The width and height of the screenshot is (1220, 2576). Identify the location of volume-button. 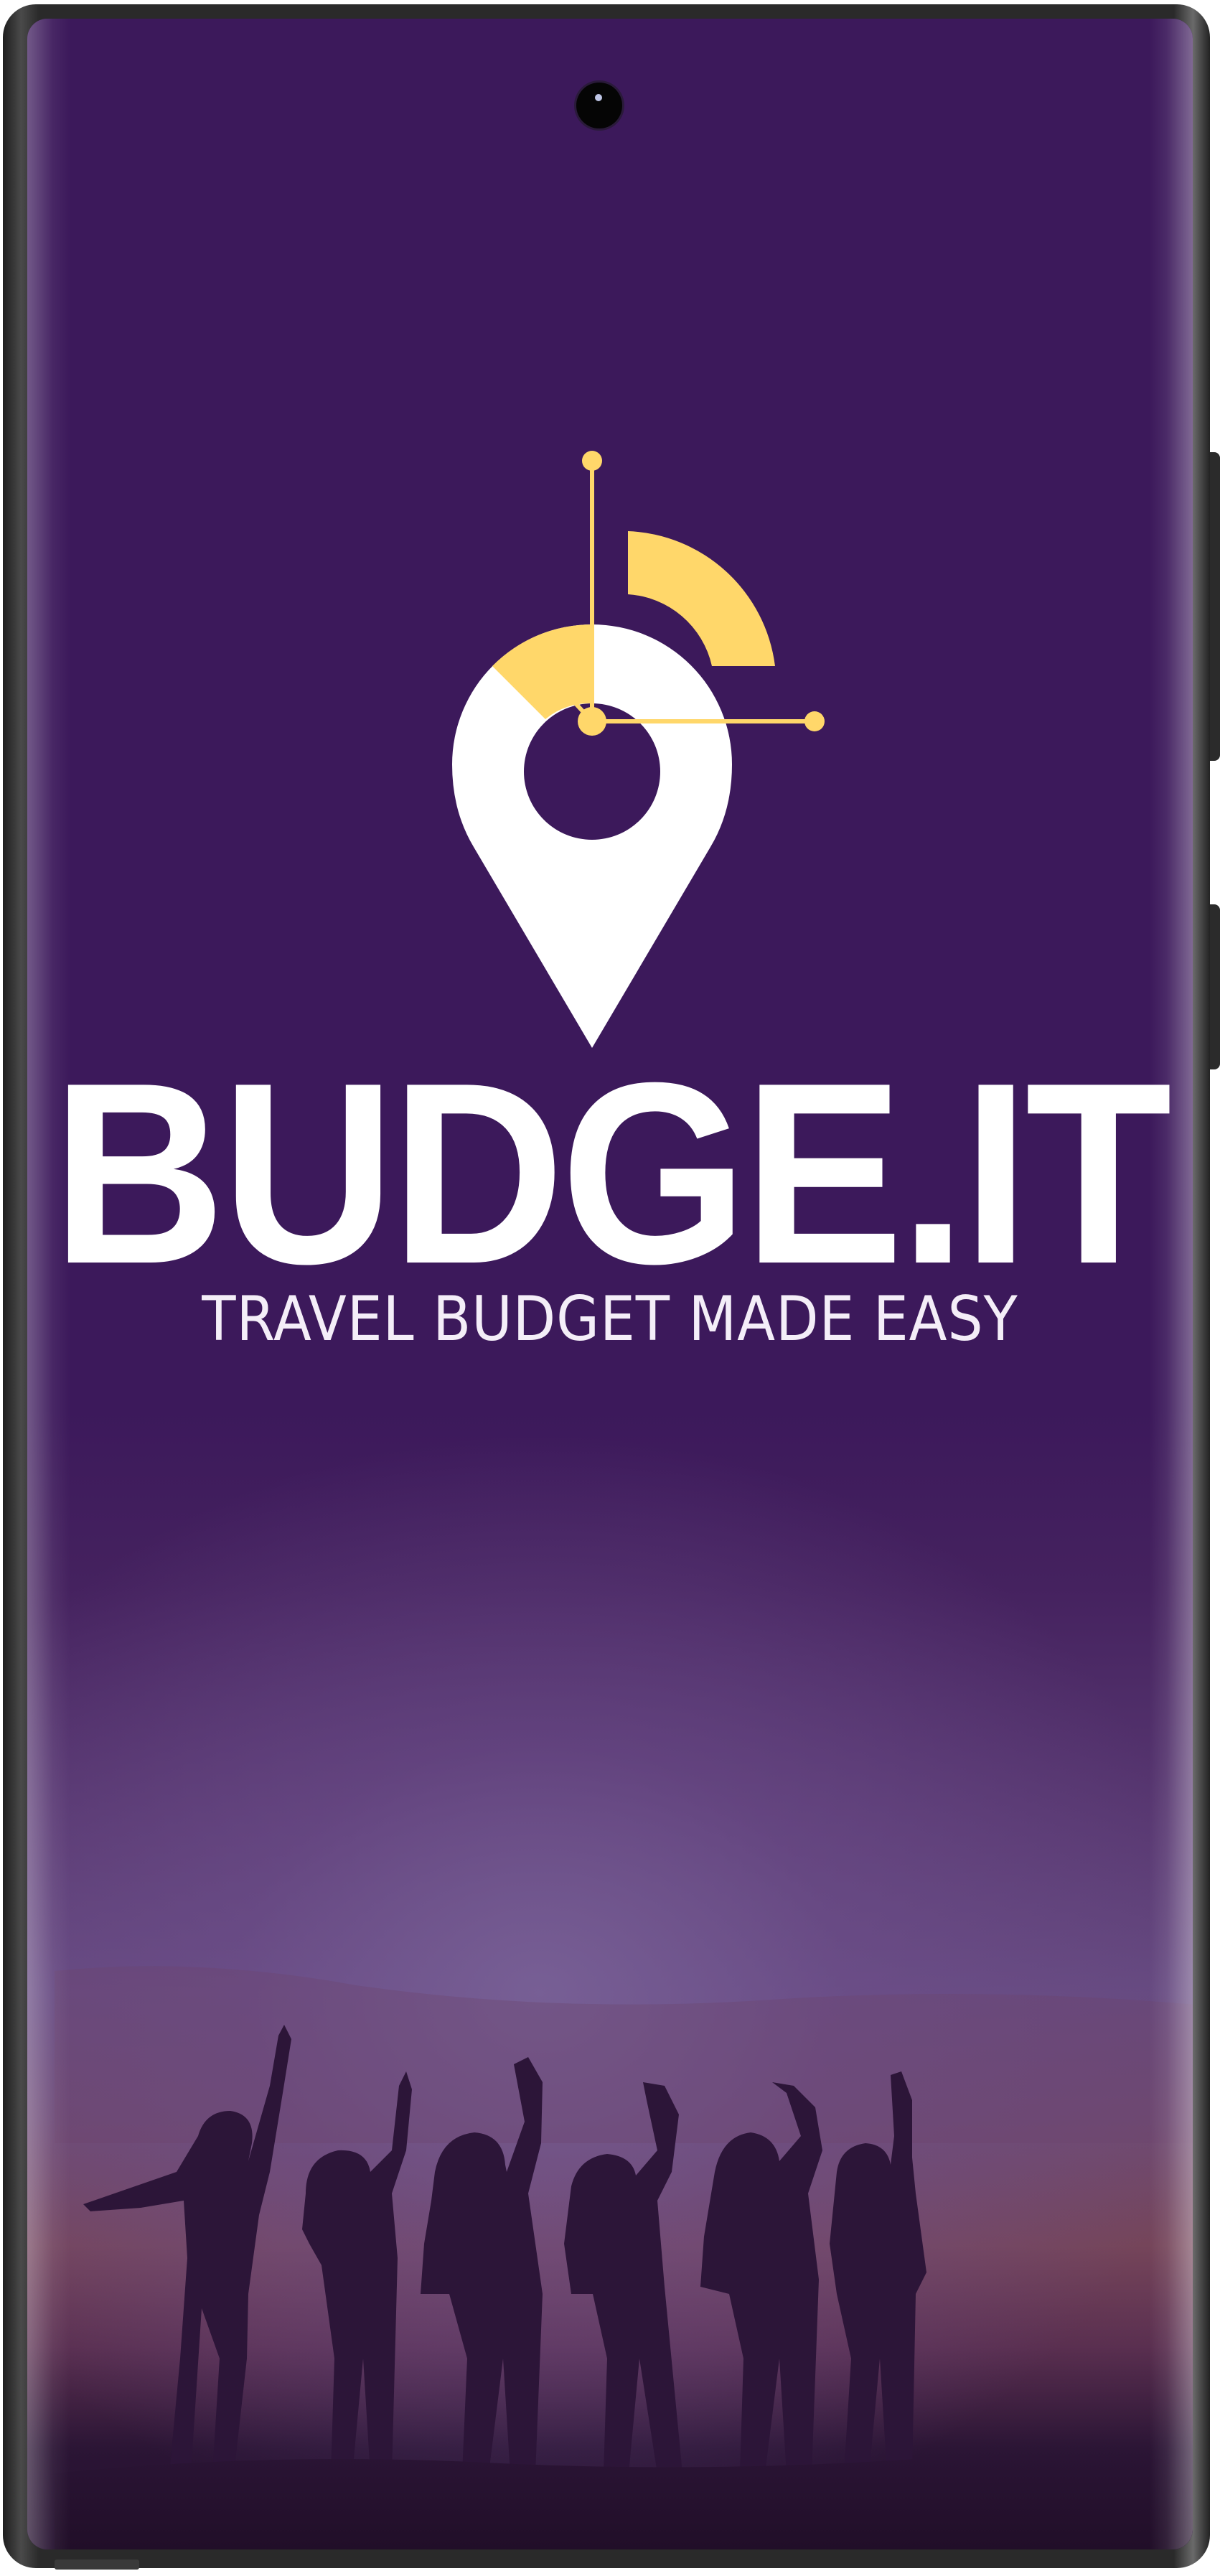
(1215, 987).